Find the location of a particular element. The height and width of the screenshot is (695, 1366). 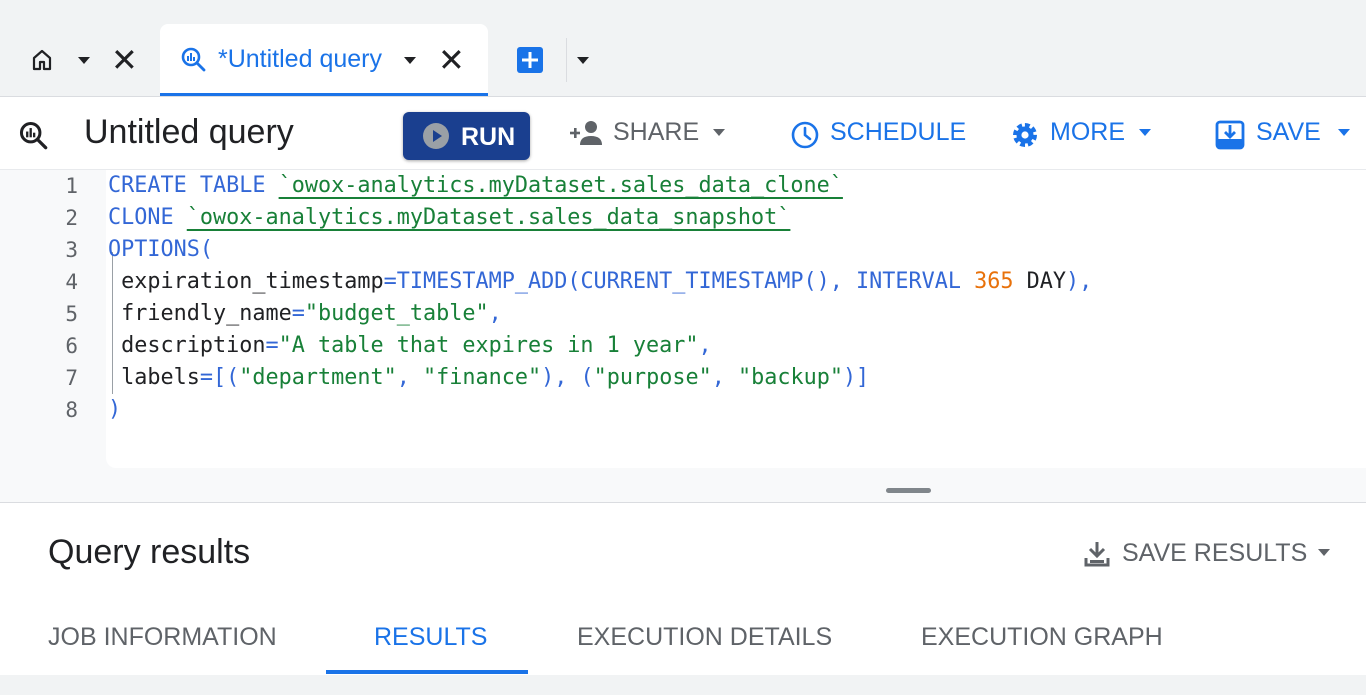

schedule-button: SCHEDULE is located at coordinates (880, 133).